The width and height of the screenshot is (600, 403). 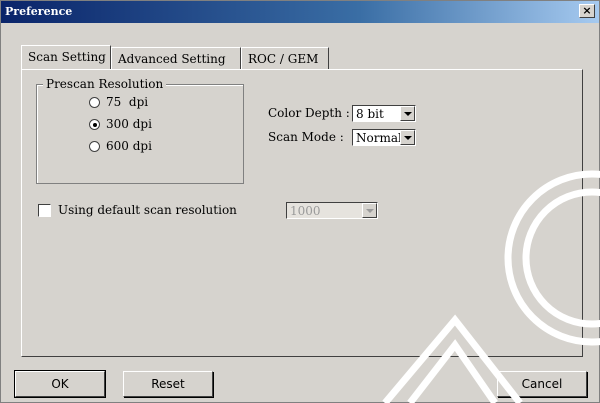 I want to click on tab-roc-gem: ROC / GEM, so click(x=285, y=58).